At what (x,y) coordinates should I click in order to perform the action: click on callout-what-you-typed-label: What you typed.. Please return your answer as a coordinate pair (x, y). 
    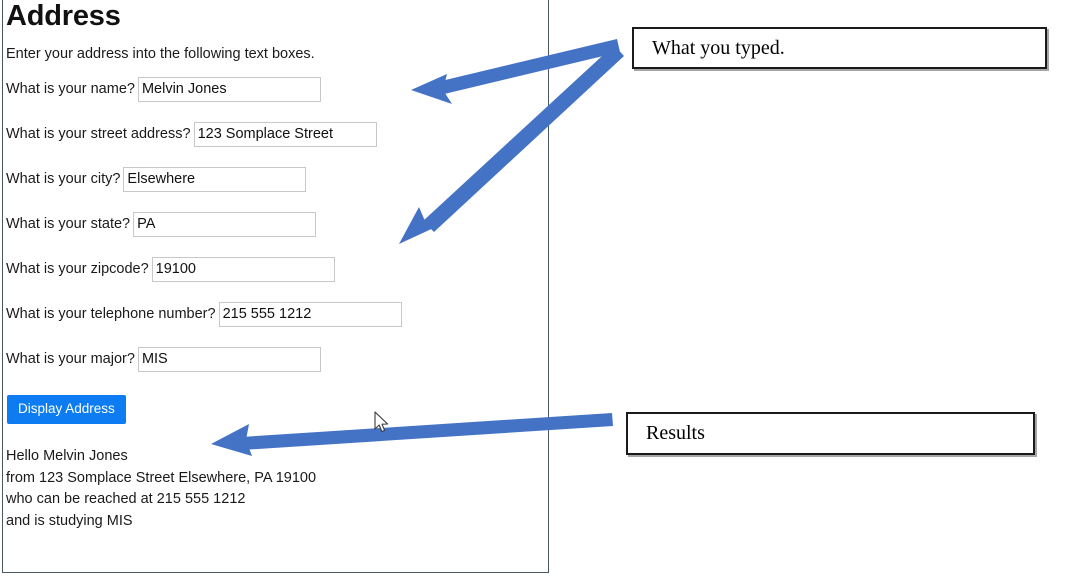
    Looking at the image, I should click on (718, 47).